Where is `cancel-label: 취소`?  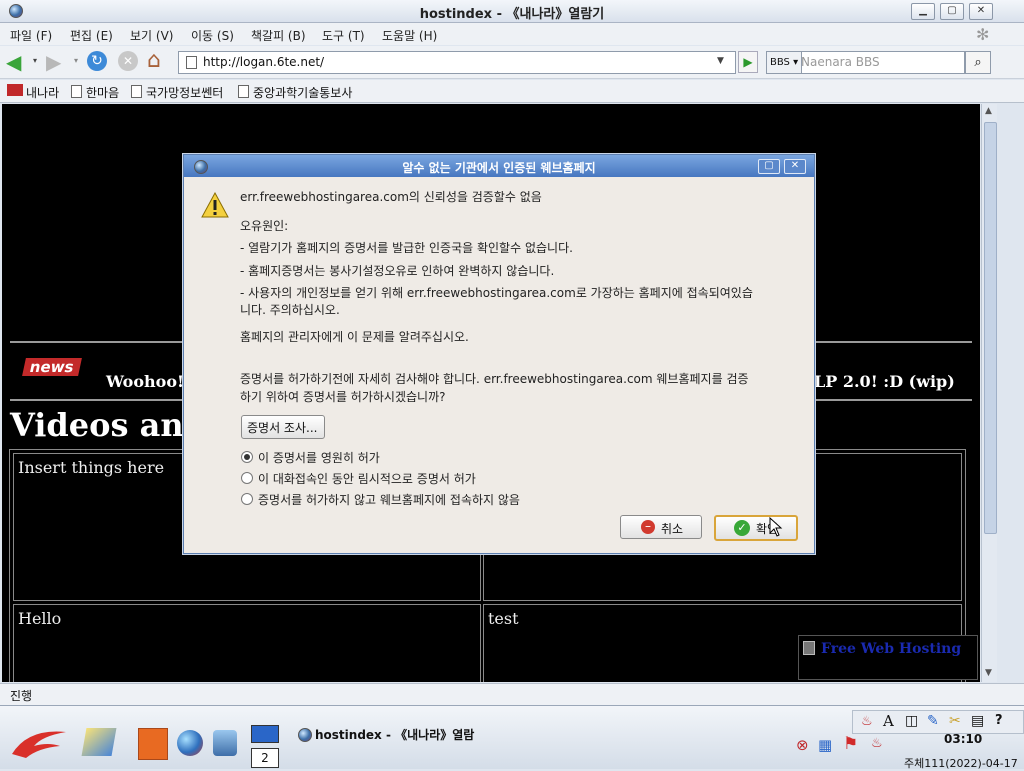
cancel-label: 취소 is located at coordinates (672, 529).